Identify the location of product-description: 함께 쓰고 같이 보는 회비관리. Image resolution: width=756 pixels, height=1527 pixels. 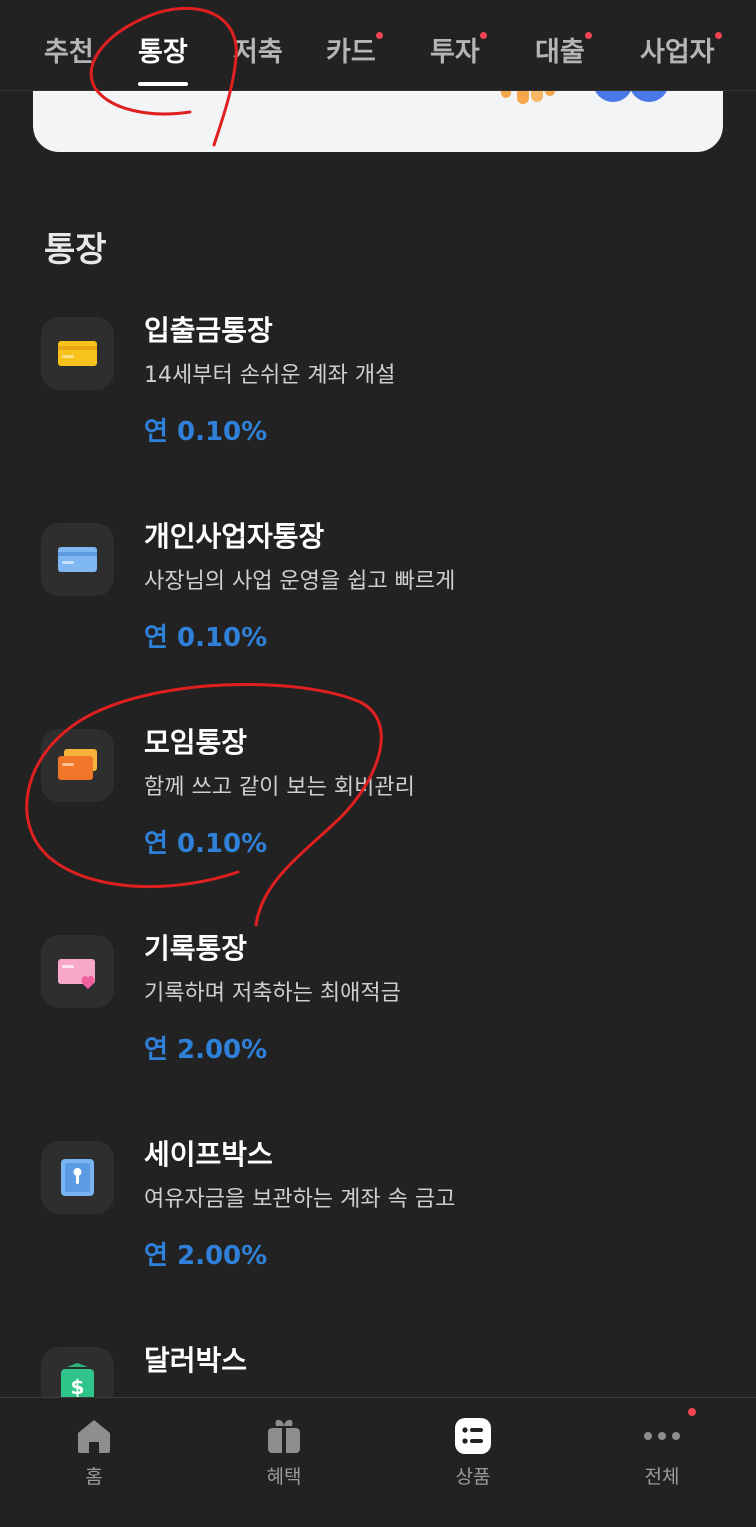
(279, 787).